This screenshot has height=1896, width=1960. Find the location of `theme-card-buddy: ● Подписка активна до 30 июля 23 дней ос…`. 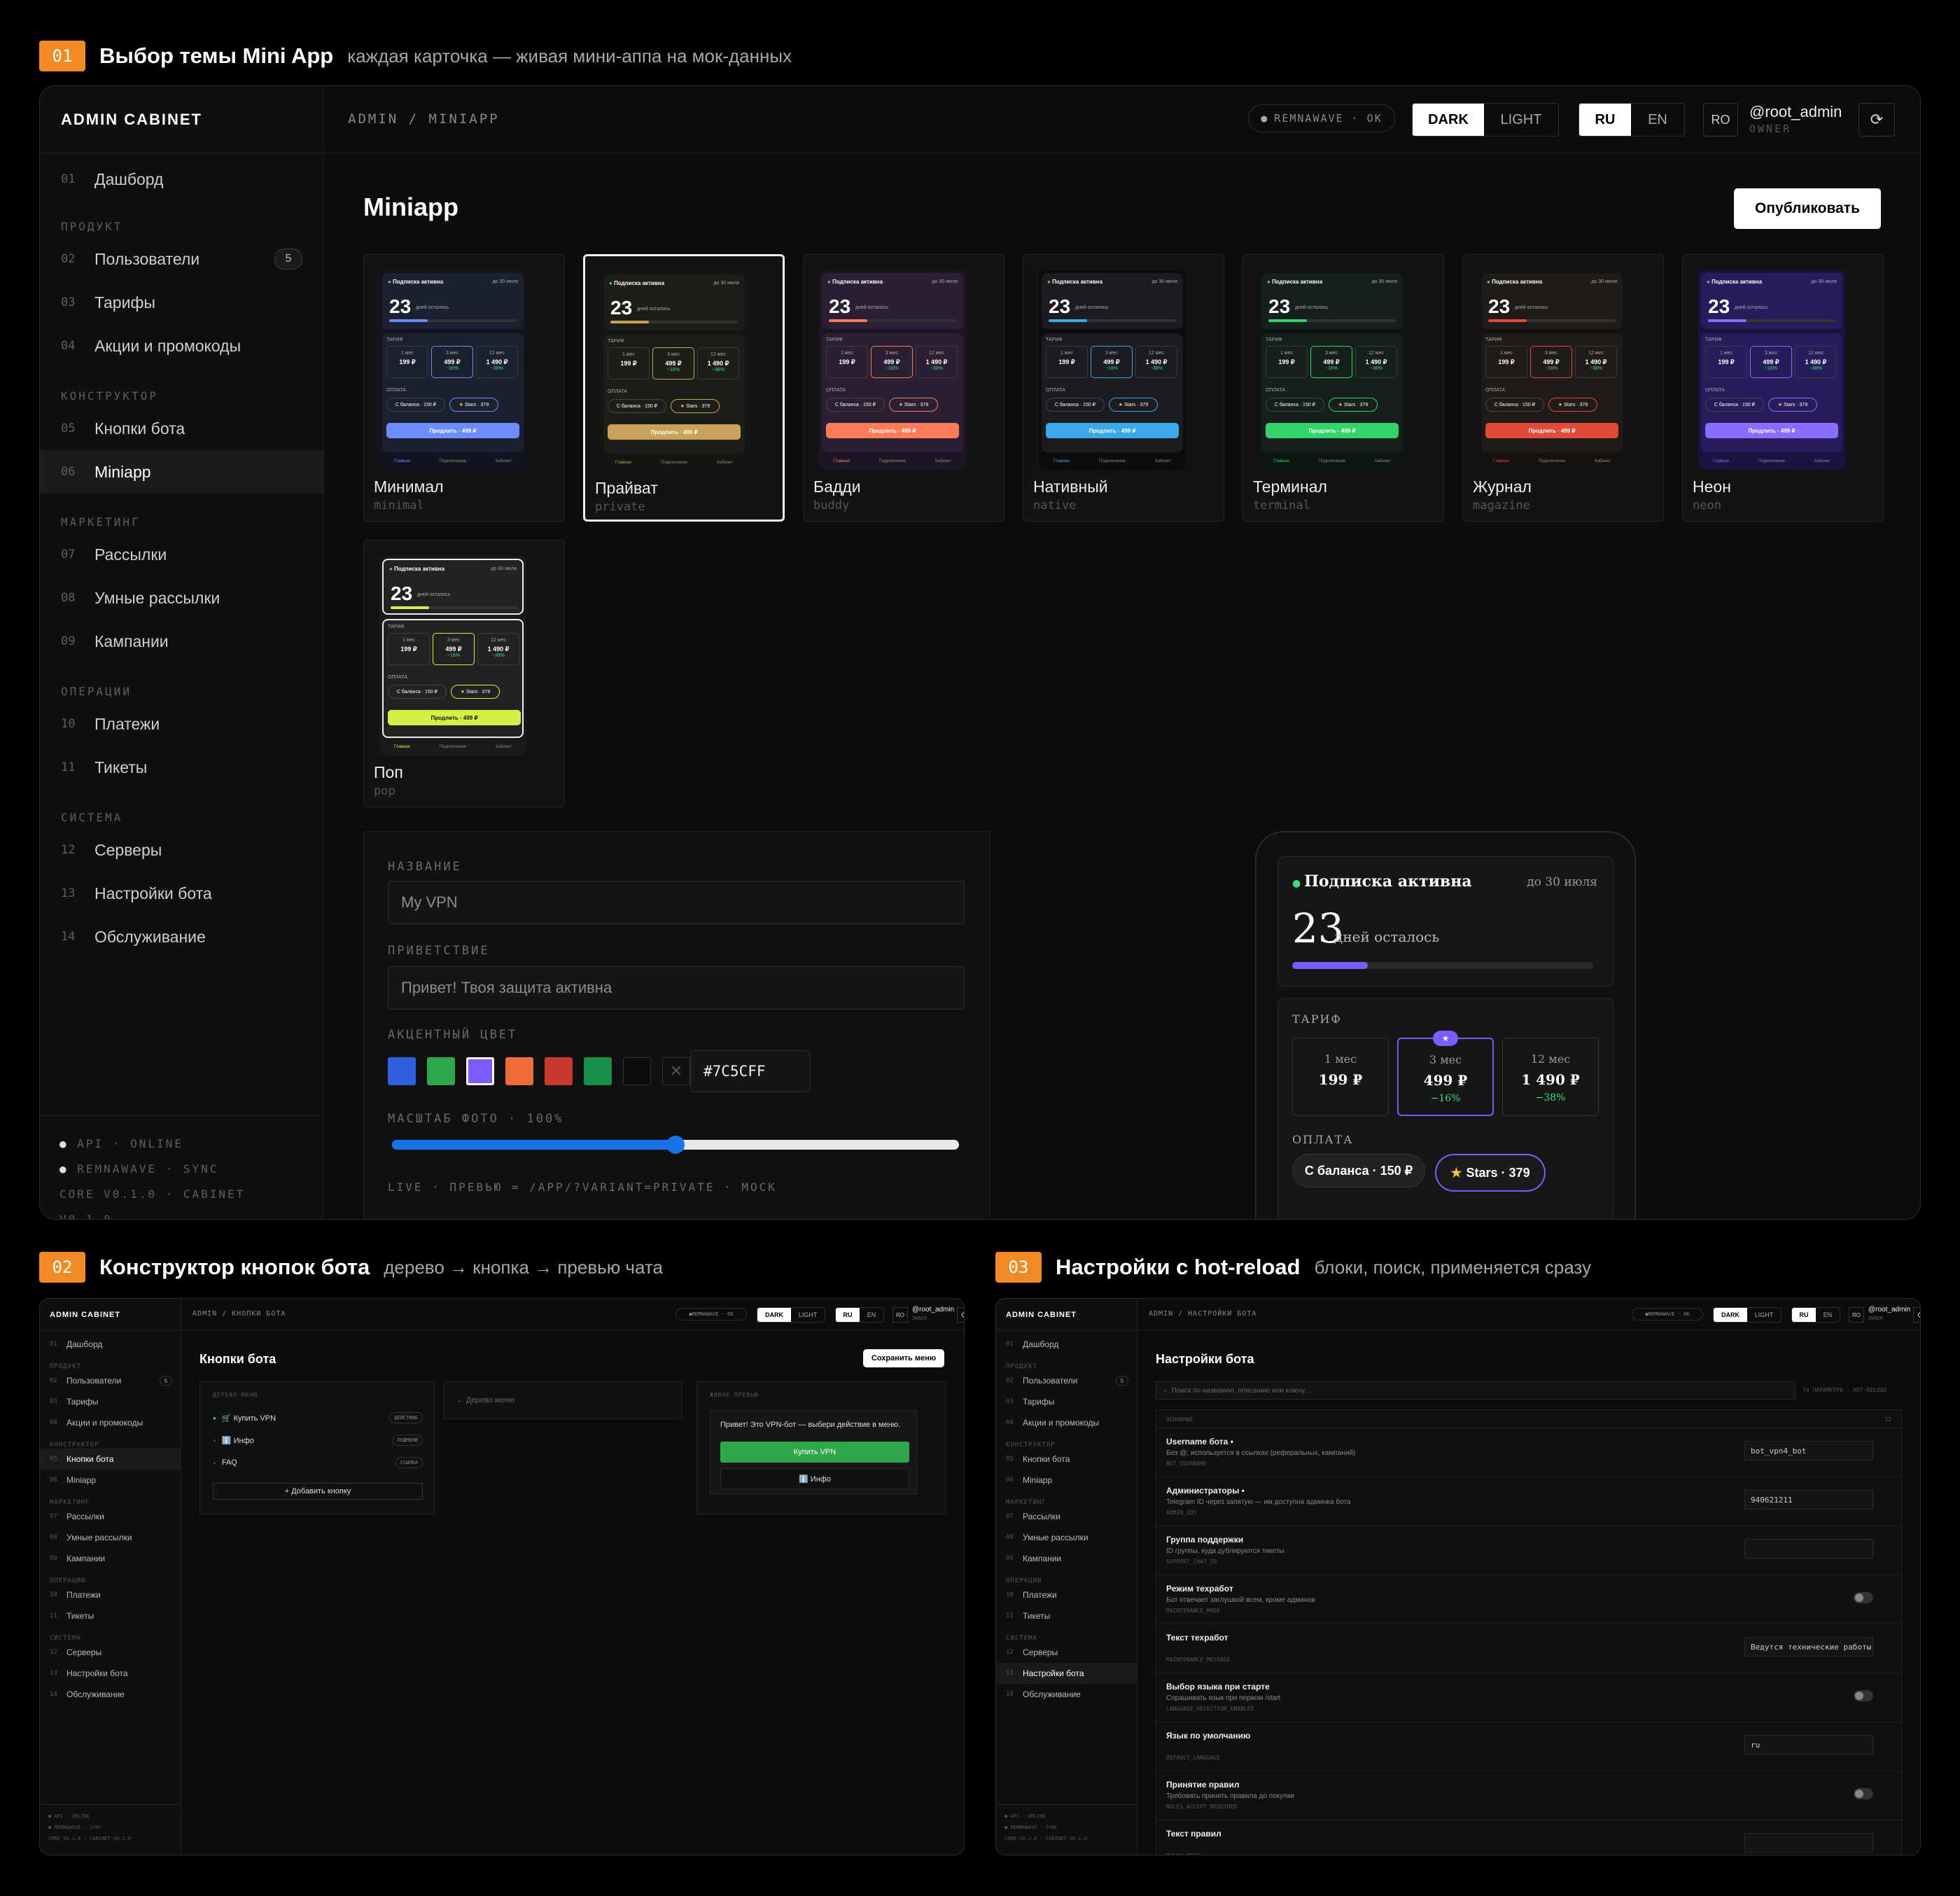

theme-card-buddy: ● Подписка активна до 30 июля 23 дней ос… is located at coordinates (903, 388).